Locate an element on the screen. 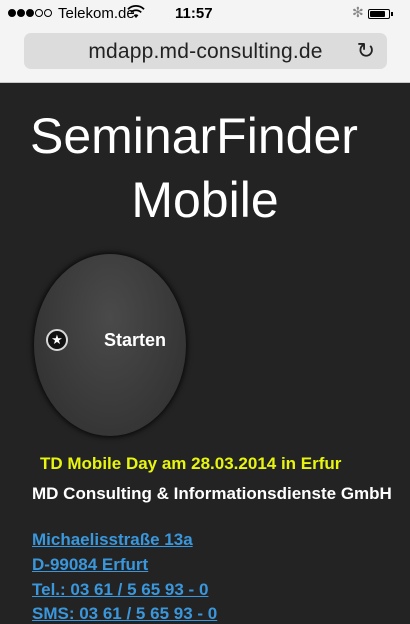 Image resolution: width=410 pixels, height=624 pixels. sms-link: SMS: 03 61 / 5 65 93 - 0 is located at coordinates (124, 614).